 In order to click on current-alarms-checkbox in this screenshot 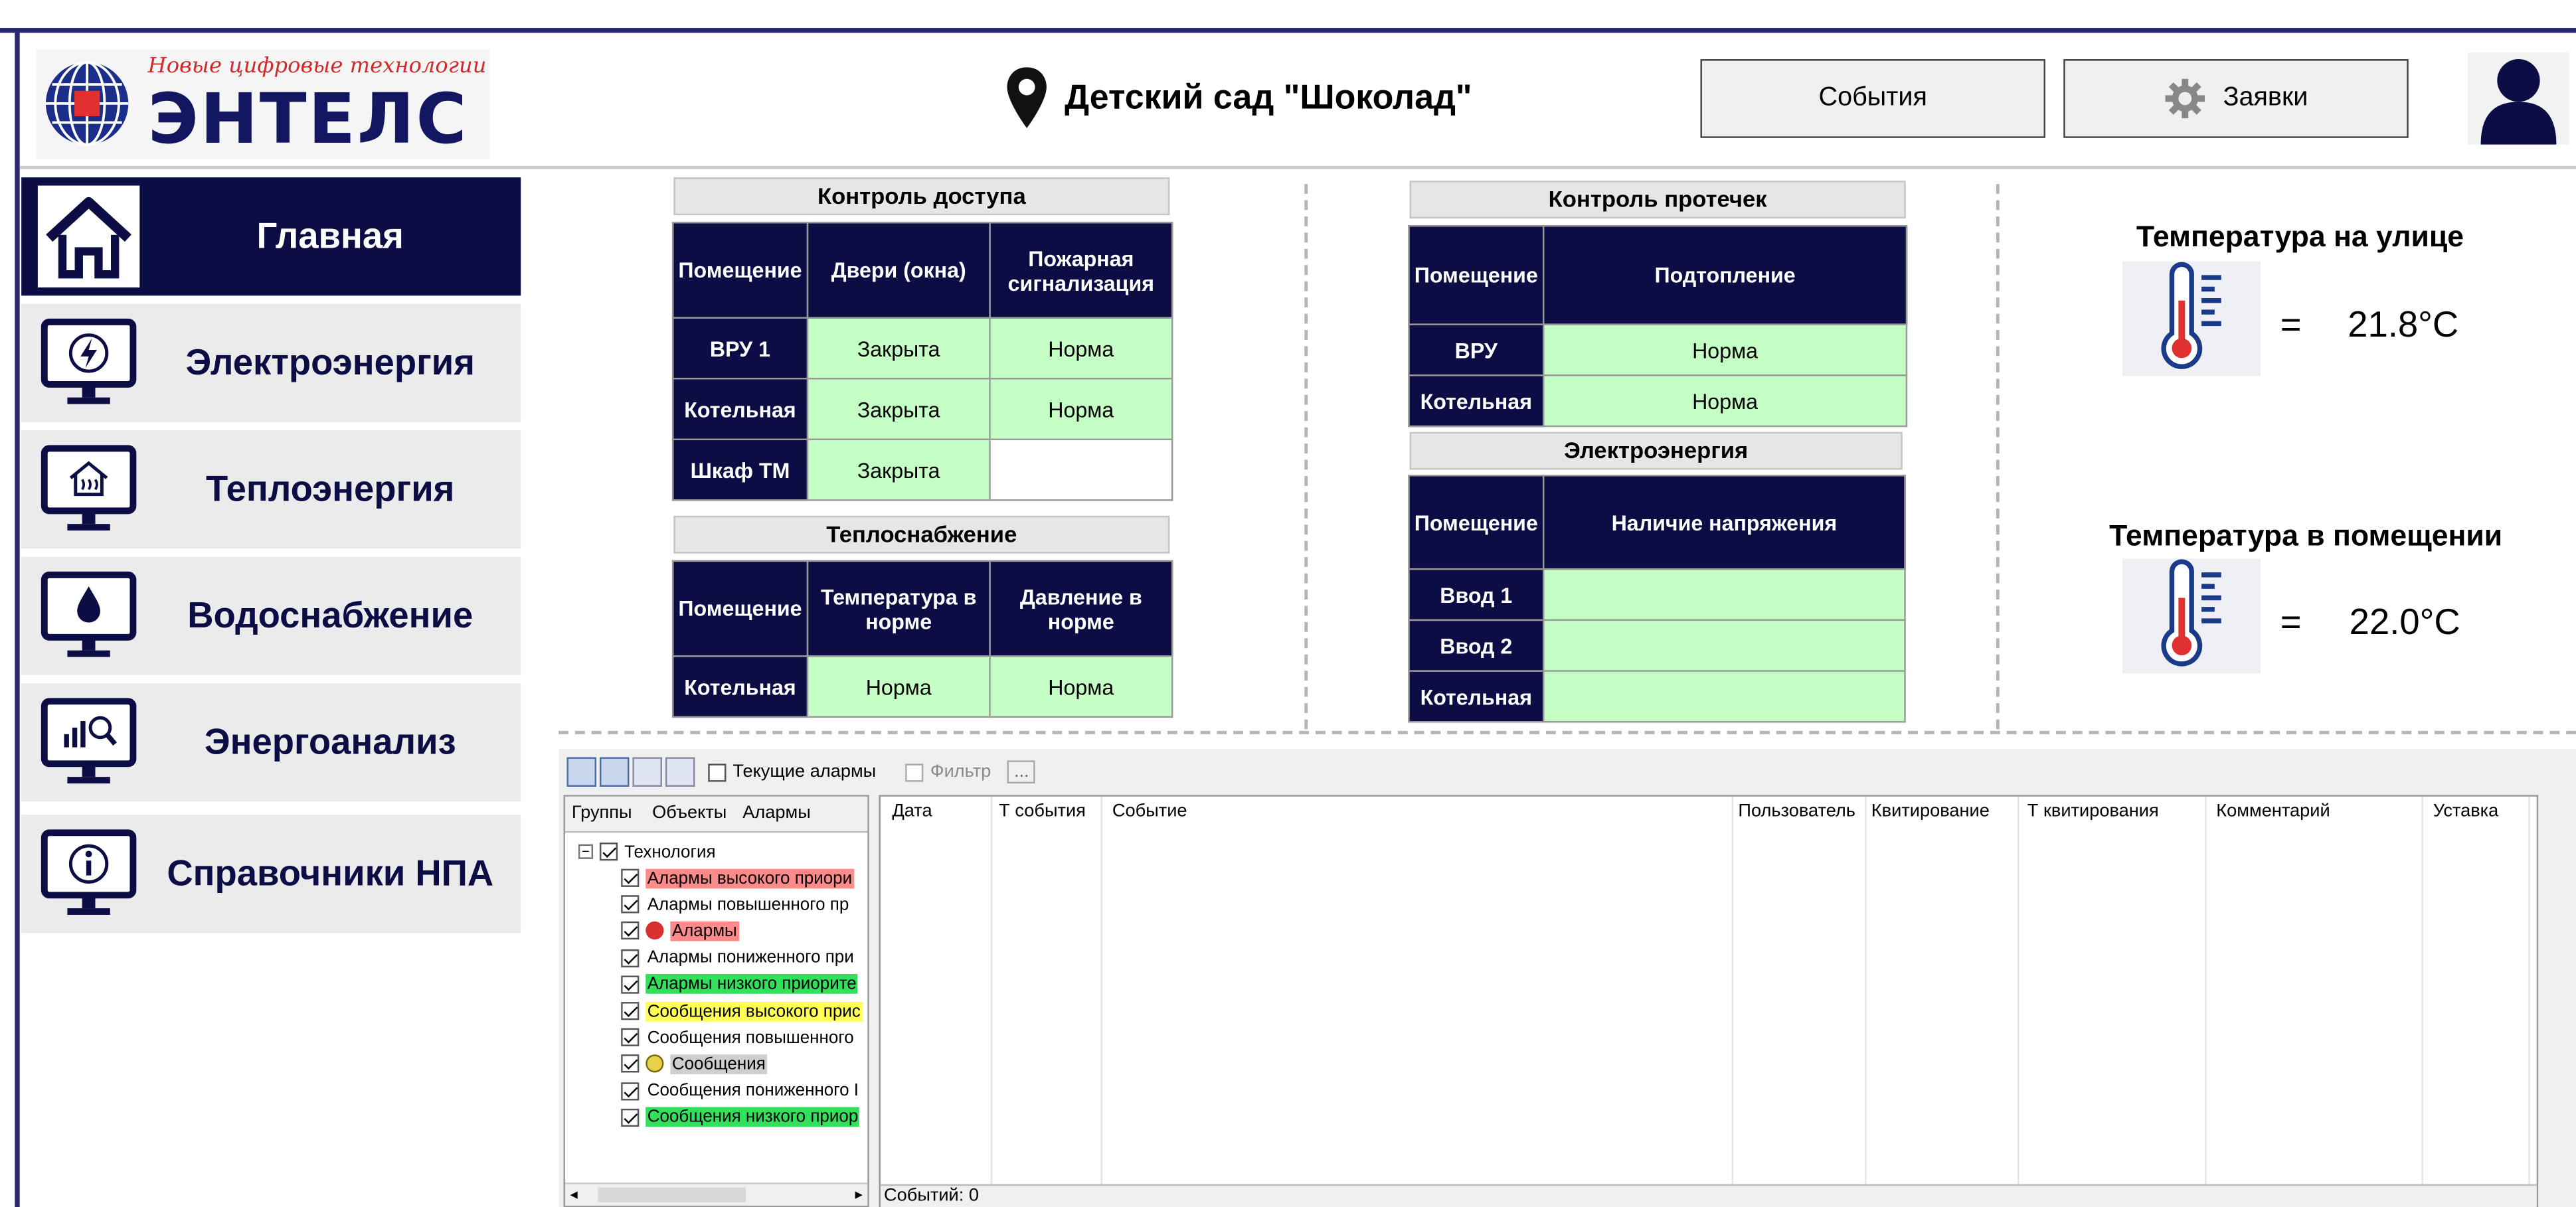, I will do `click(717, 772)`.